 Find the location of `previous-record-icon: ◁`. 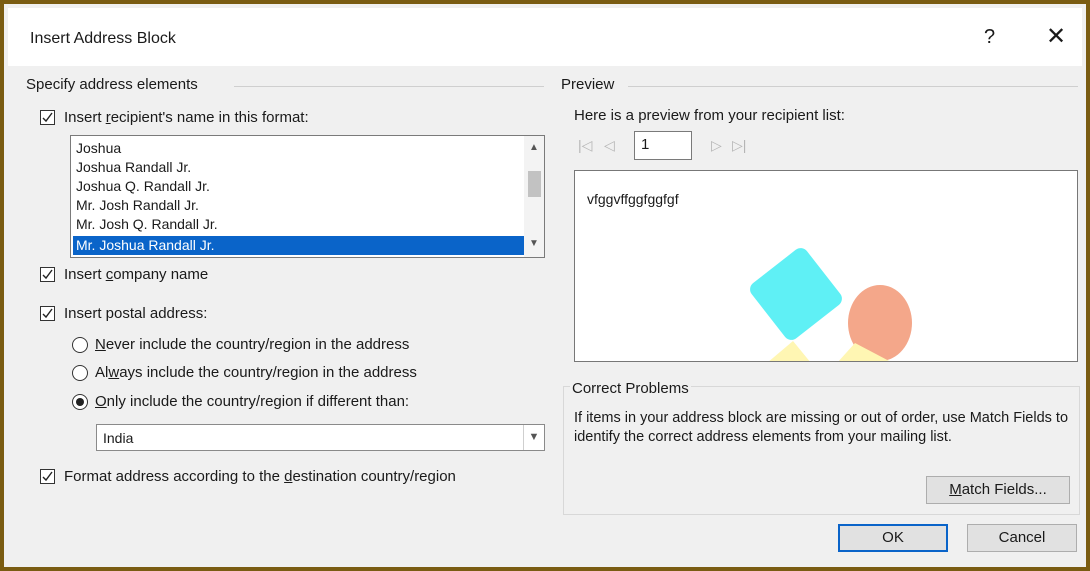

previous-record-icon: ◁ is located at coordinates (609, 145).